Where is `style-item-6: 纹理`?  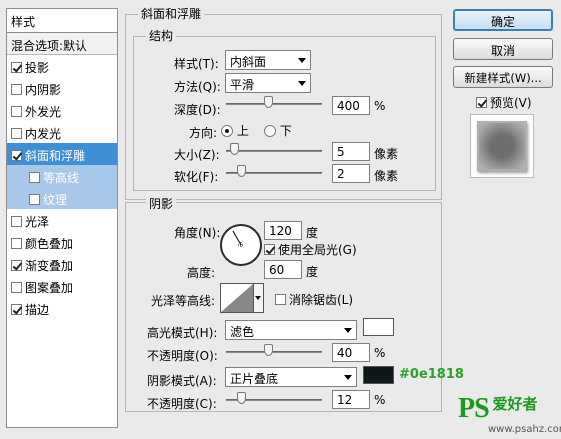
style-item-6: 纹理 is located at coordinates (62, 198).